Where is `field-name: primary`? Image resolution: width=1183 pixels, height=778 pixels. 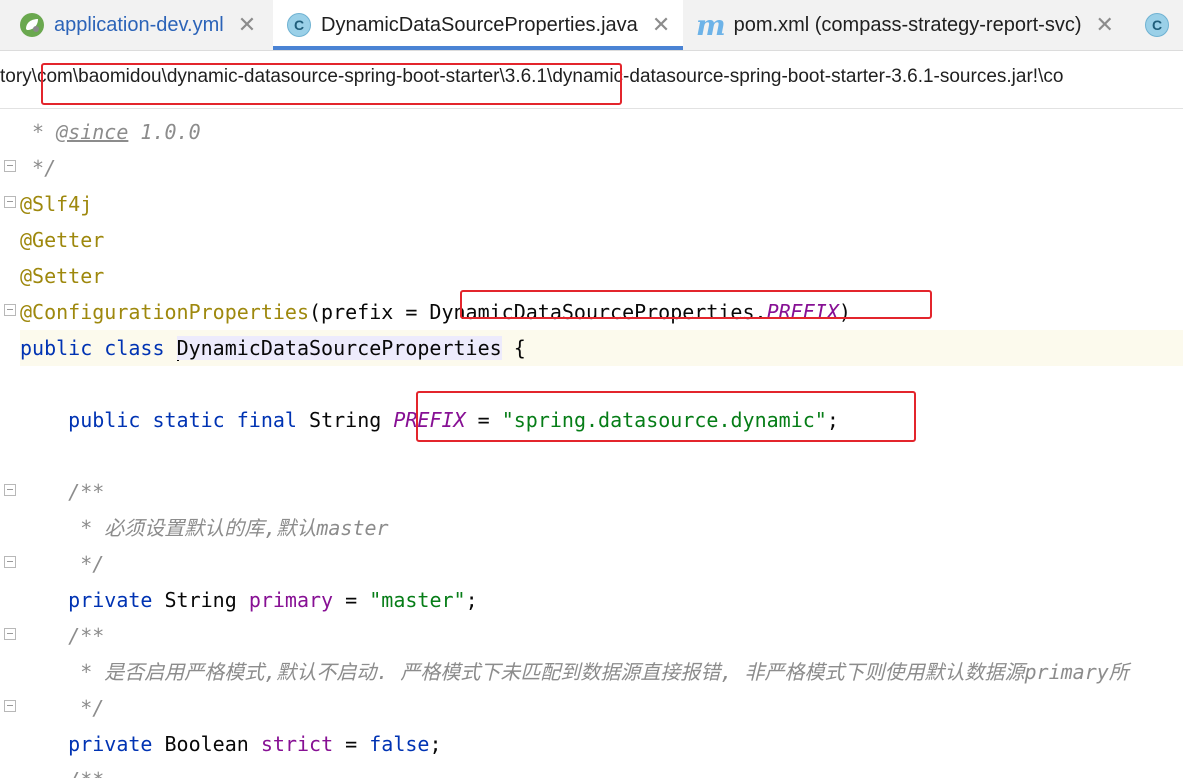 field-name: primary is located at coordinates (291, 600).